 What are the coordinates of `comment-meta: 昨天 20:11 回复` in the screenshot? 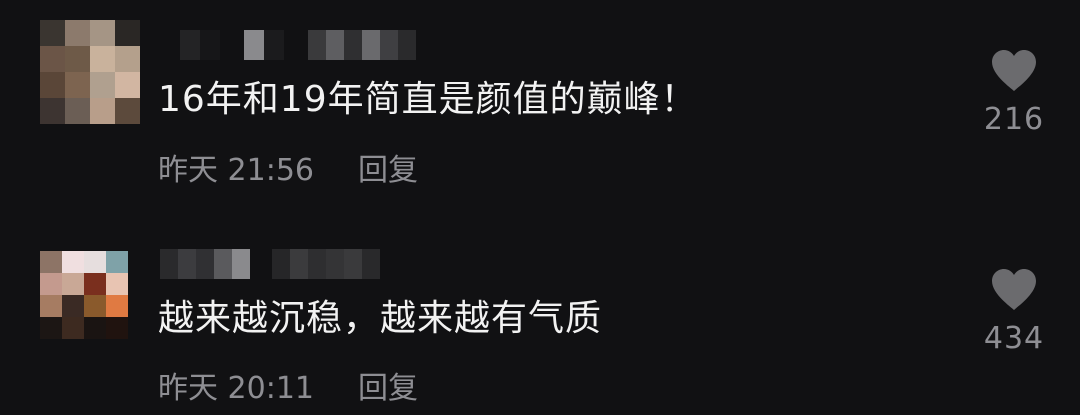 It's located at (288, 385).